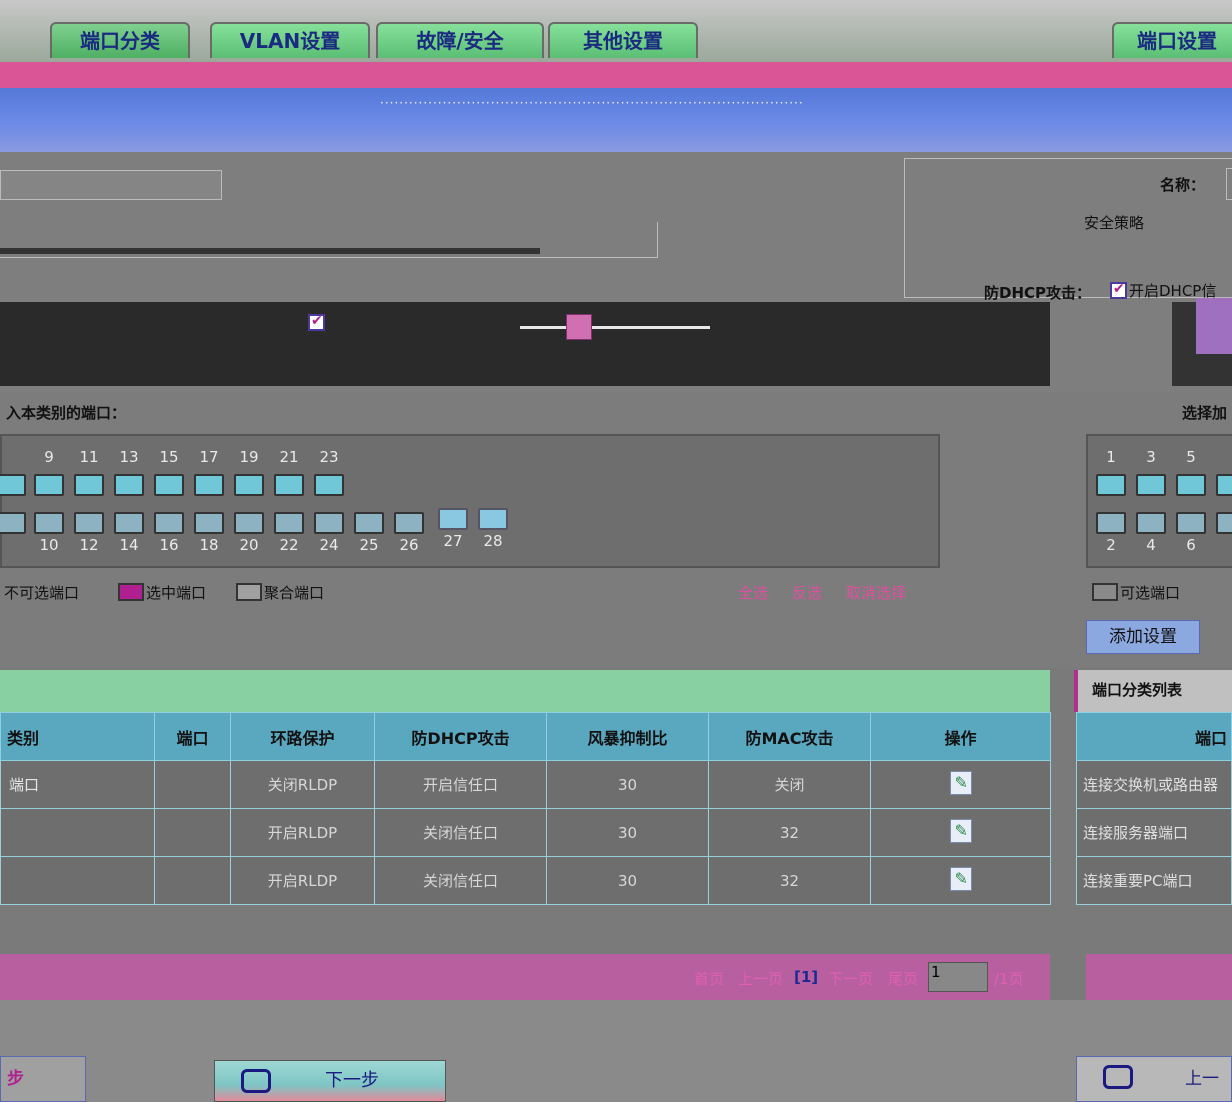 The height and width of the screenshot is (1102, 1232). Describe the element at coordinates (330, 1081) in the screenshot. I see `next-step-button: 下一步` at that location.